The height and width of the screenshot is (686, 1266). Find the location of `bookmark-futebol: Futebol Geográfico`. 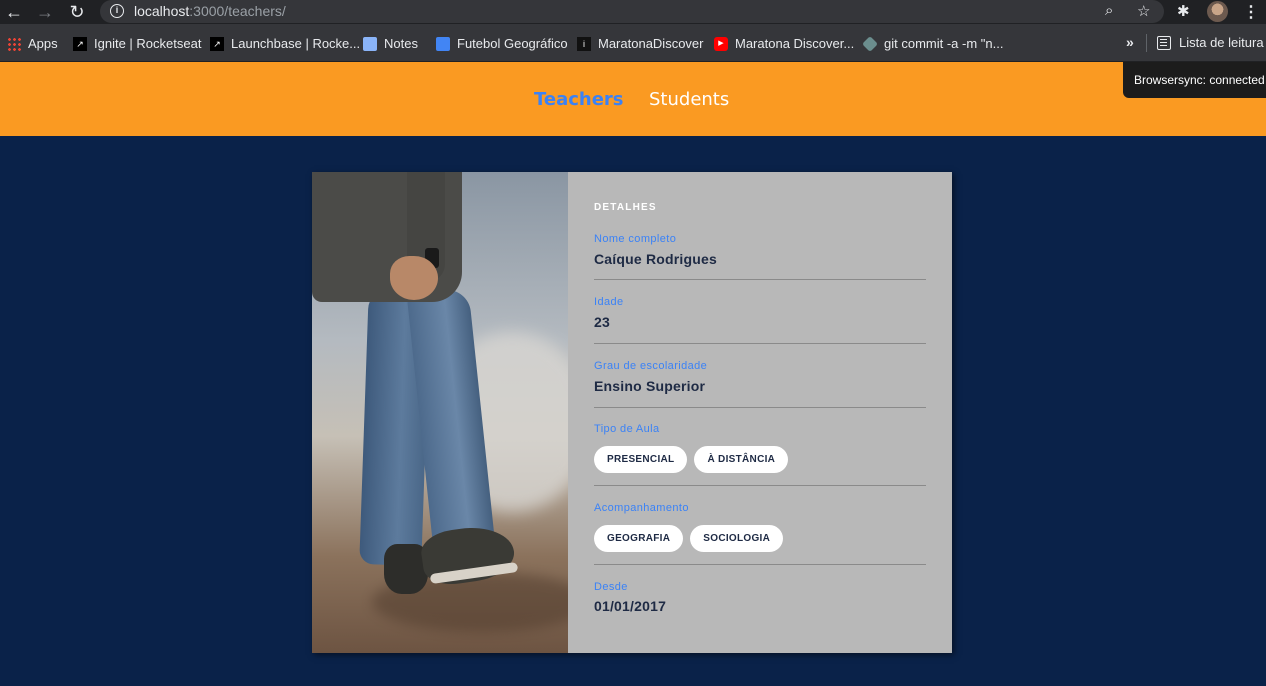

bookmark-futebol: Futebol Geográfico is located at coordinates (502, 43).